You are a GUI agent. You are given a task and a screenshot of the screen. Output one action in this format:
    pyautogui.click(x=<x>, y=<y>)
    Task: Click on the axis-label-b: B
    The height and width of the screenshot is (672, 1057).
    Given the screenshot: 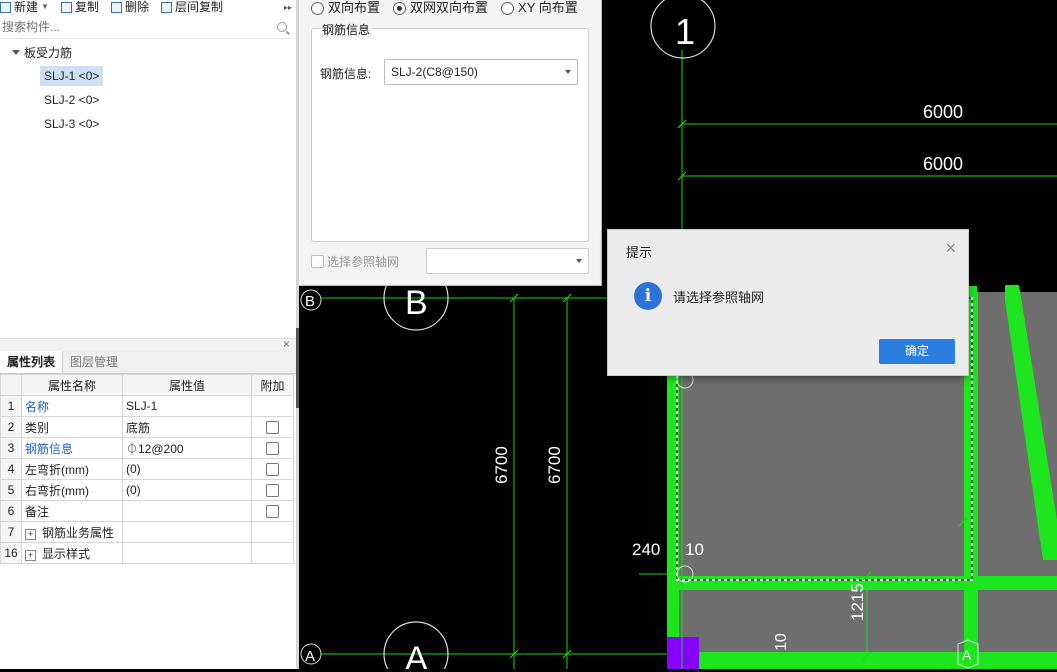 What is the action you would take?
    pyautogui.click(x=416, y=303)
    